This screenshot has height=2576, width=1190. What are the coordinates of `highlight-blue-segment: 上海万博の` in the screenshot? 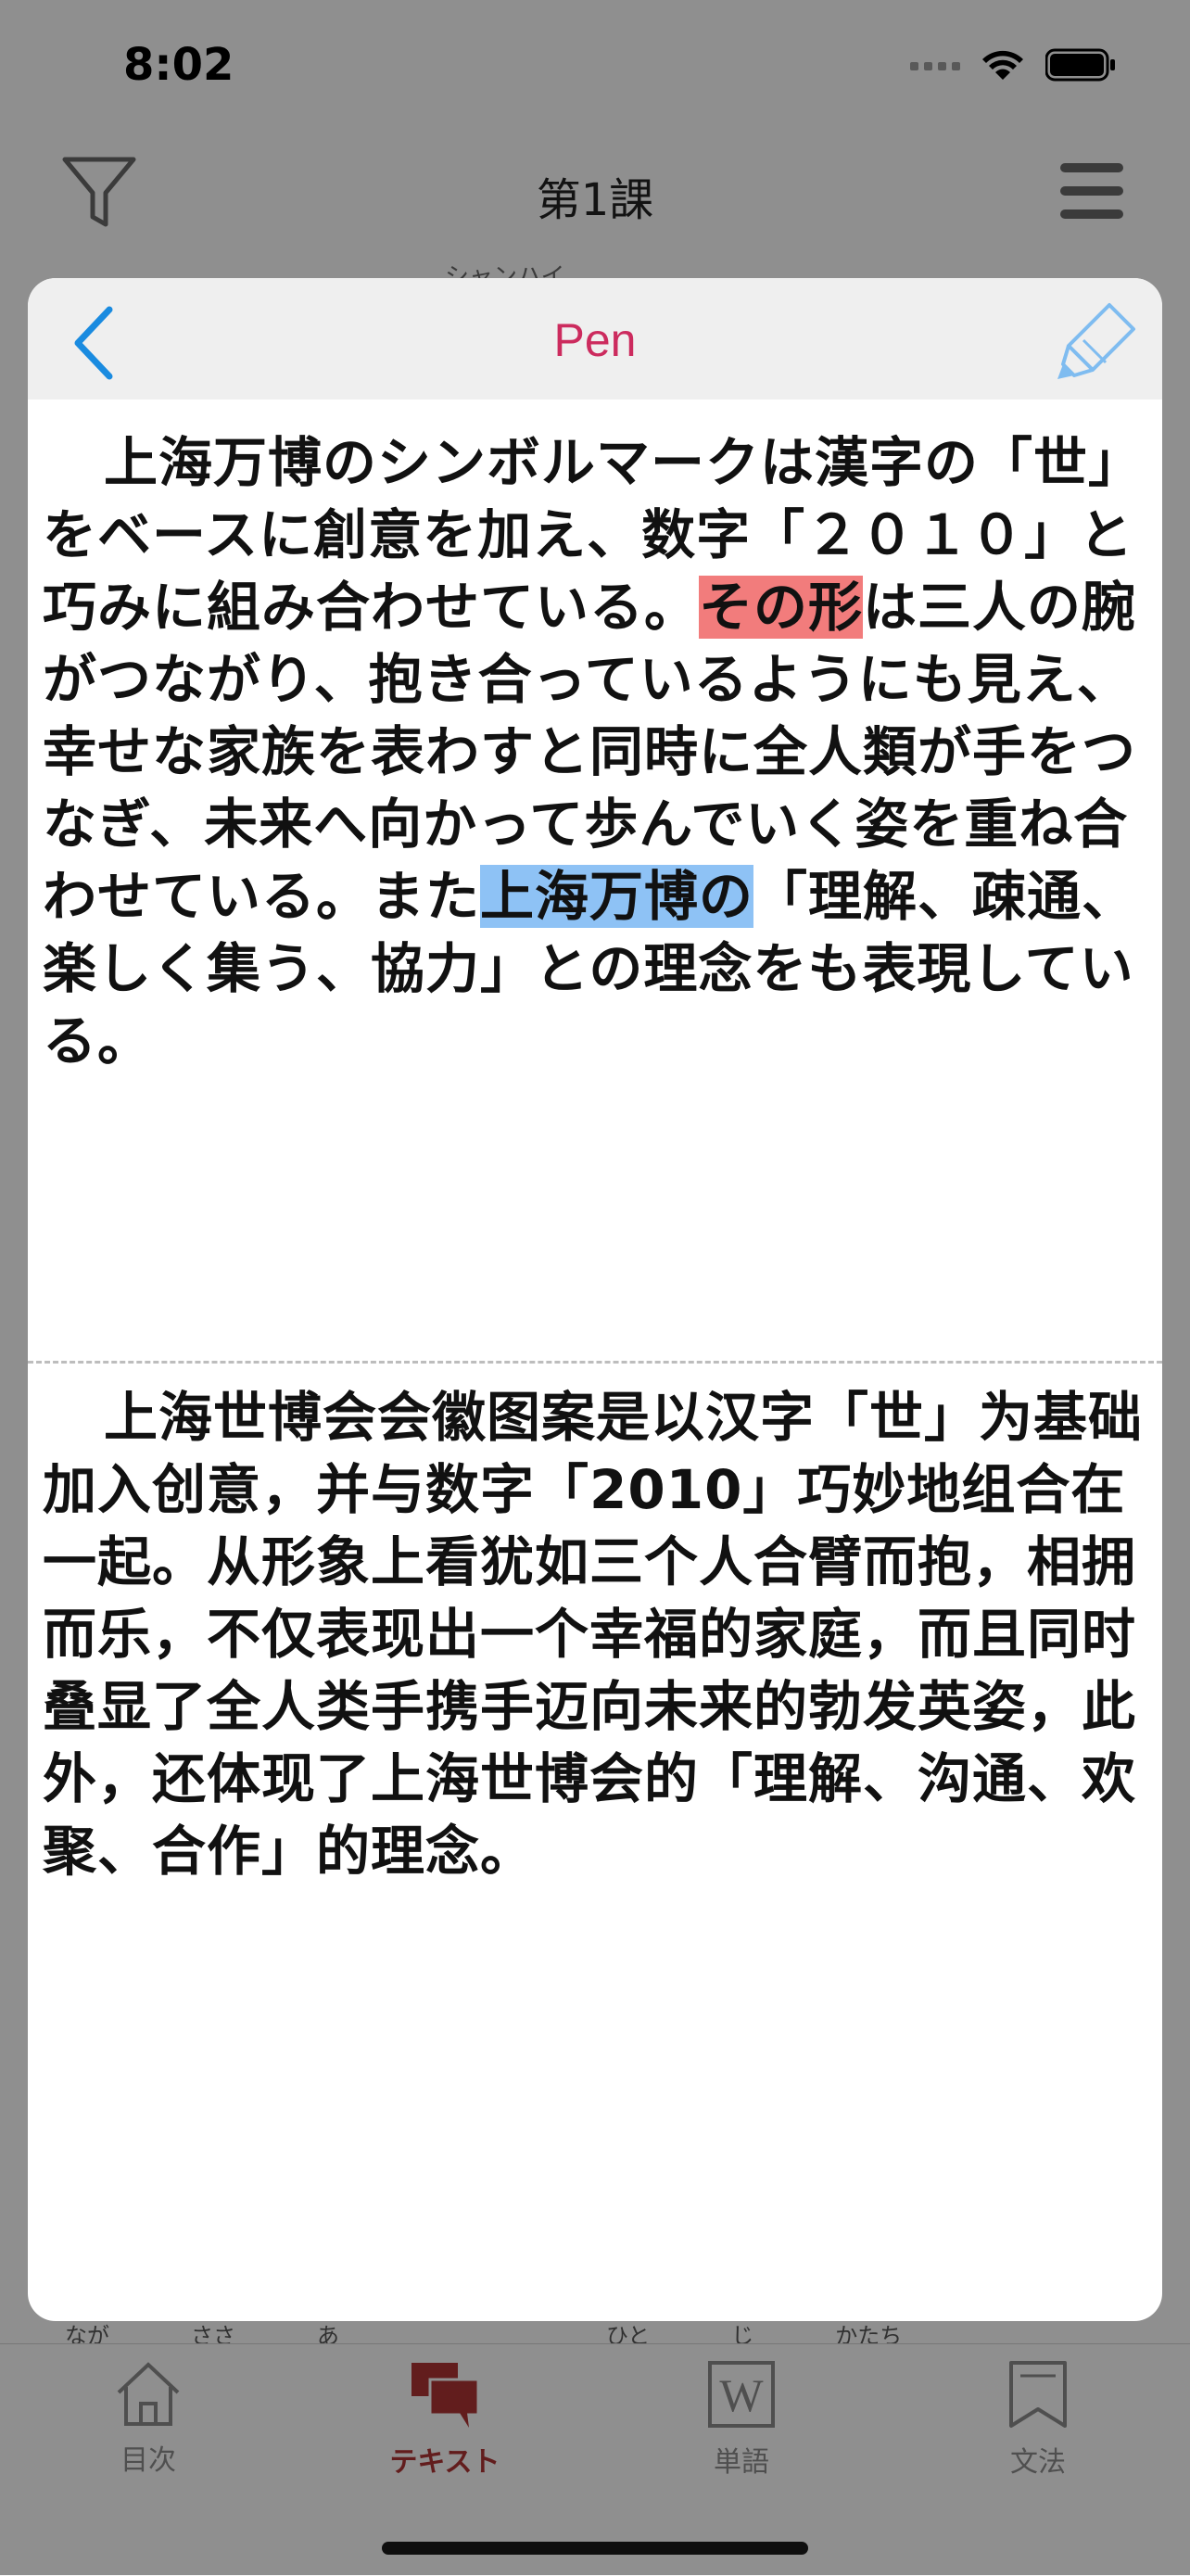 It's located at (617, 896).